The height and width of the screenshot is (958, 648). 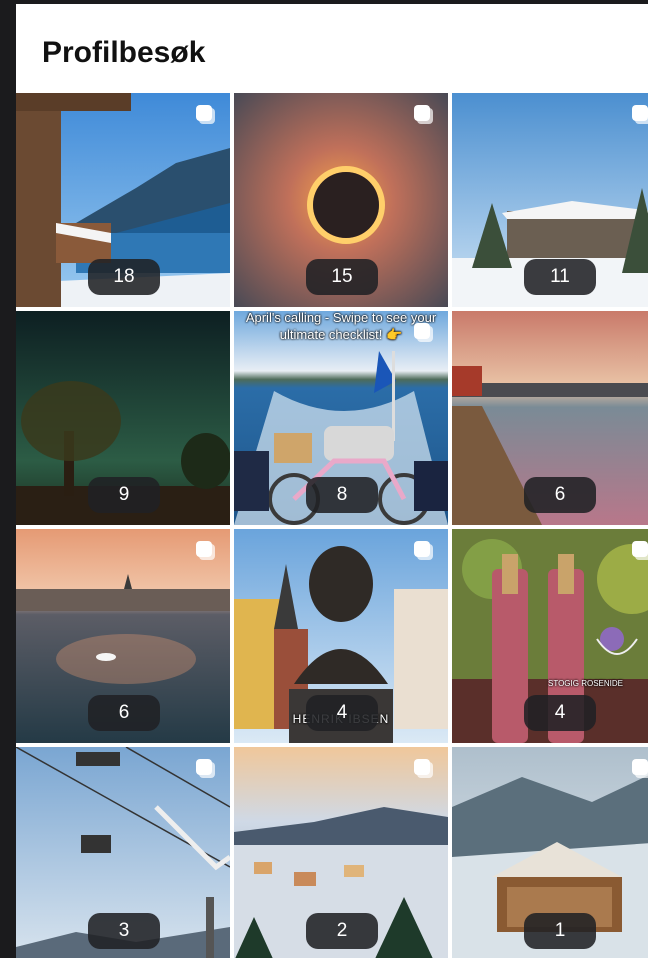 I want to click on post-tile: 18, so click(x=123, y=200).